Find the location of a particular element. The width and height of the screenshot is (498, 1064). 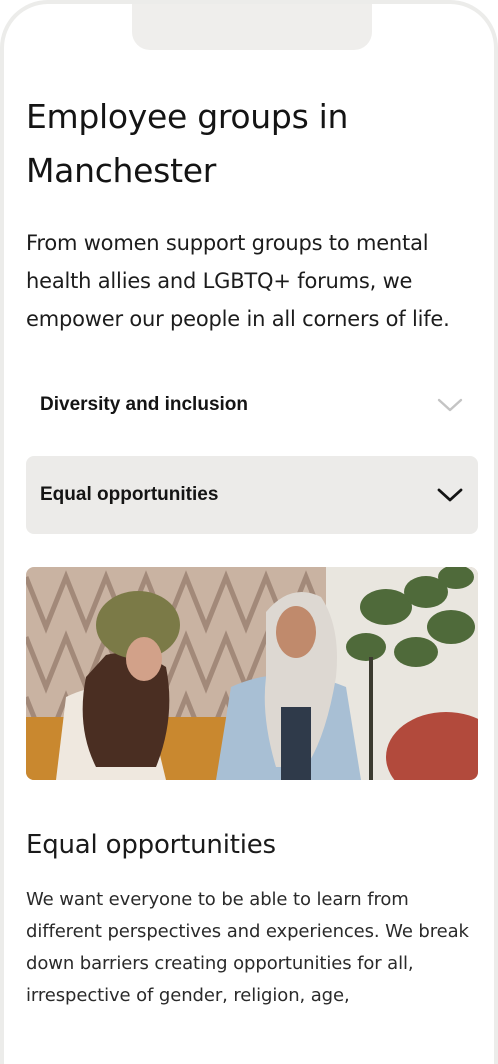

accordion-item-equal-opportunities: Equal opportunities is located at coordinates (252, 495).